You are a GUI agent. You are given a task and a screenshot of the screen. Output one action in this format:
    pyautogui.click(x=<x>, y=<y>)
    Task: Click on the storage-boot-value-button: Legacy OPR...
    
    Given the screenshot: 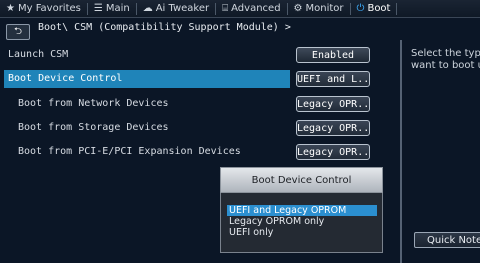 What is the action you would take?
    pyautogui.click(x=333, y=128)
    